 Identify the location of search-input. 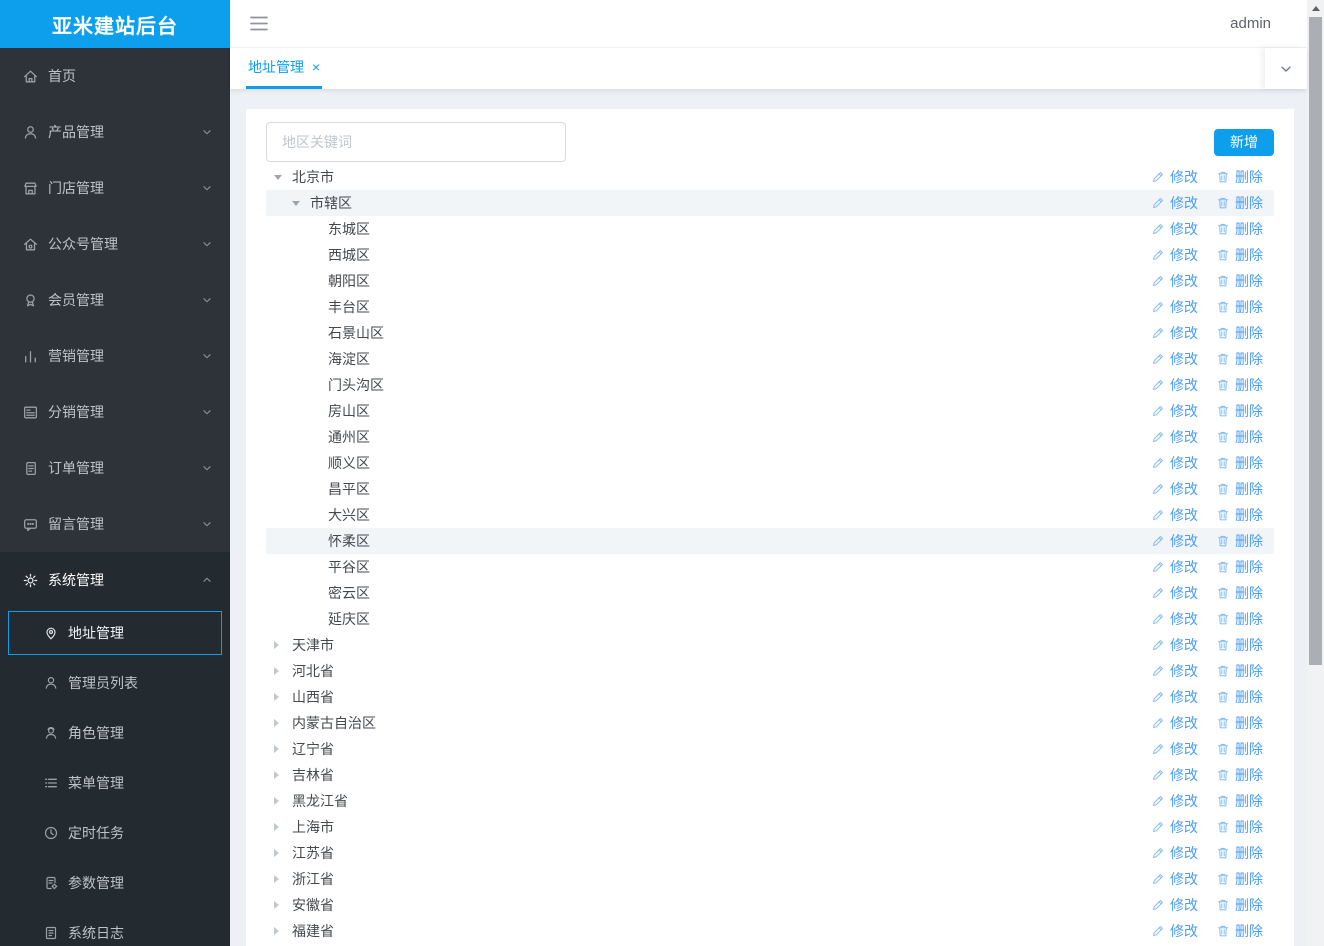
(416, 142).